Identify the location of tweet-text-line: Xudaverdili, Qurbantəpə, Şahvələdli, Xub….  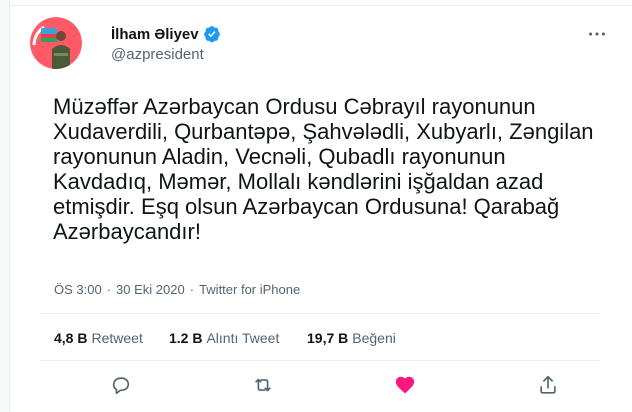
(323, 131).